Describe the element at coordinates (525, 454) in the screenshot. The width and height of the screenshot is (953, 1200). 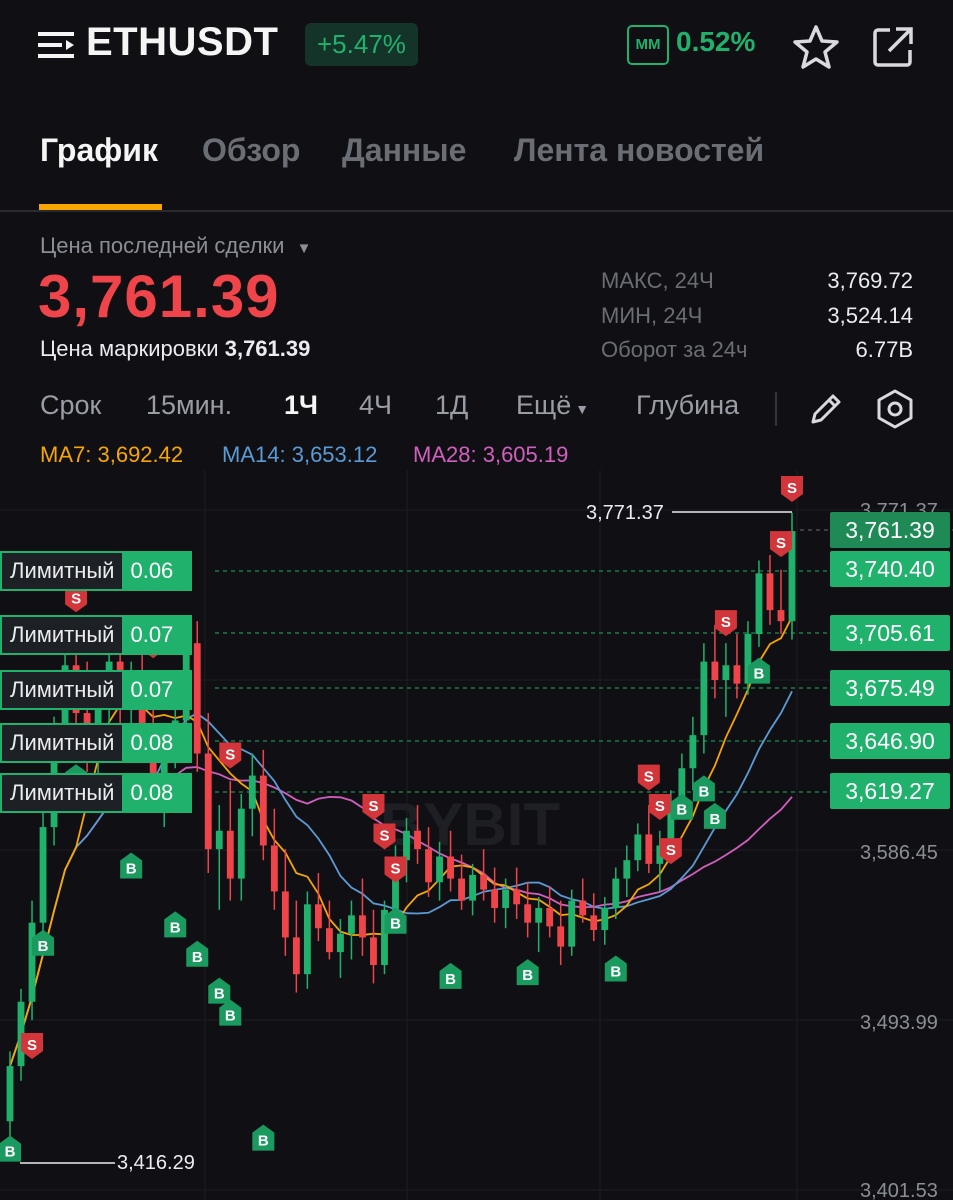
I see `ma28-value: 3,605.19` at that location.